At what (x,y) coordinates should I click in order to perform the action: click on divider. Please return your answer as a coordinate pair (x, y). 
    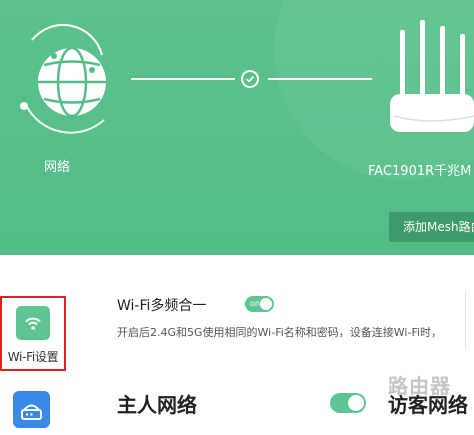
    Looking at the image, I should click on (465, 320).